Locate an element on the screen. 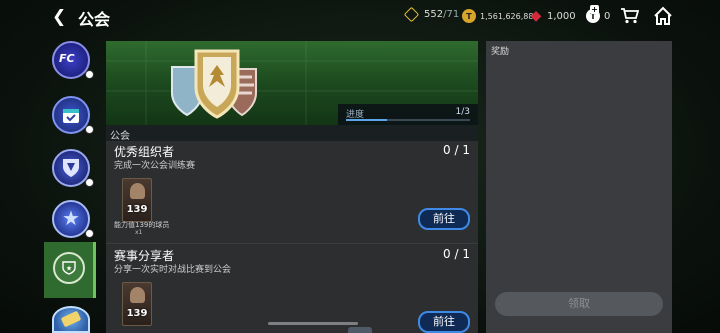 This screenshot has width=720, height=333. task-description: 完成一次公会训练赛 is located at coordinates (155, 166).